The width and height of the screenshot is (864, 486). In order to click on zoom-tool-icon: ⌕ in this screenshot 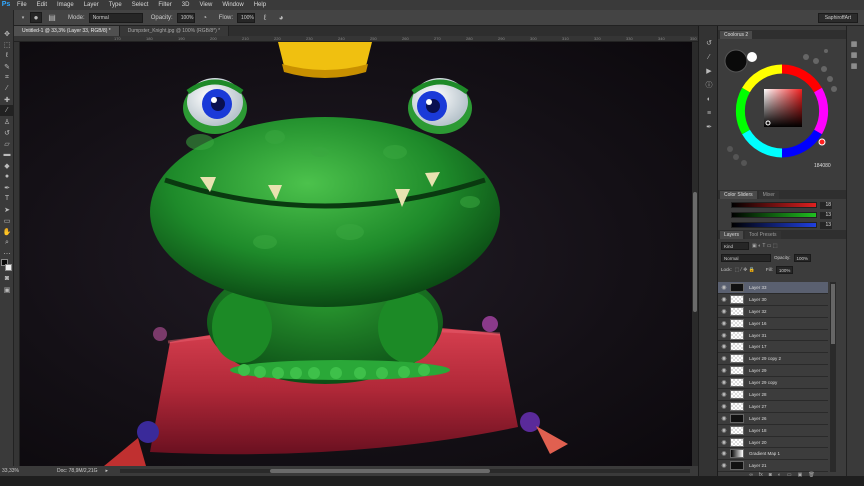, I will do `click(7, 242)`.